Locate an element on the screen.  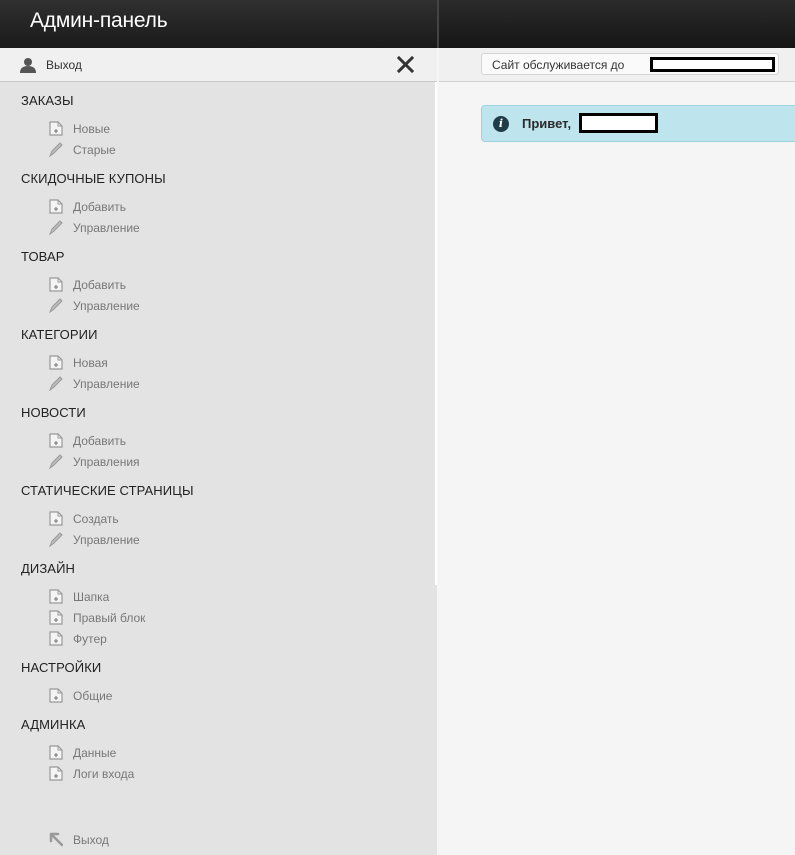
menu-item-label: Новые is located at coordinates (92, 128).